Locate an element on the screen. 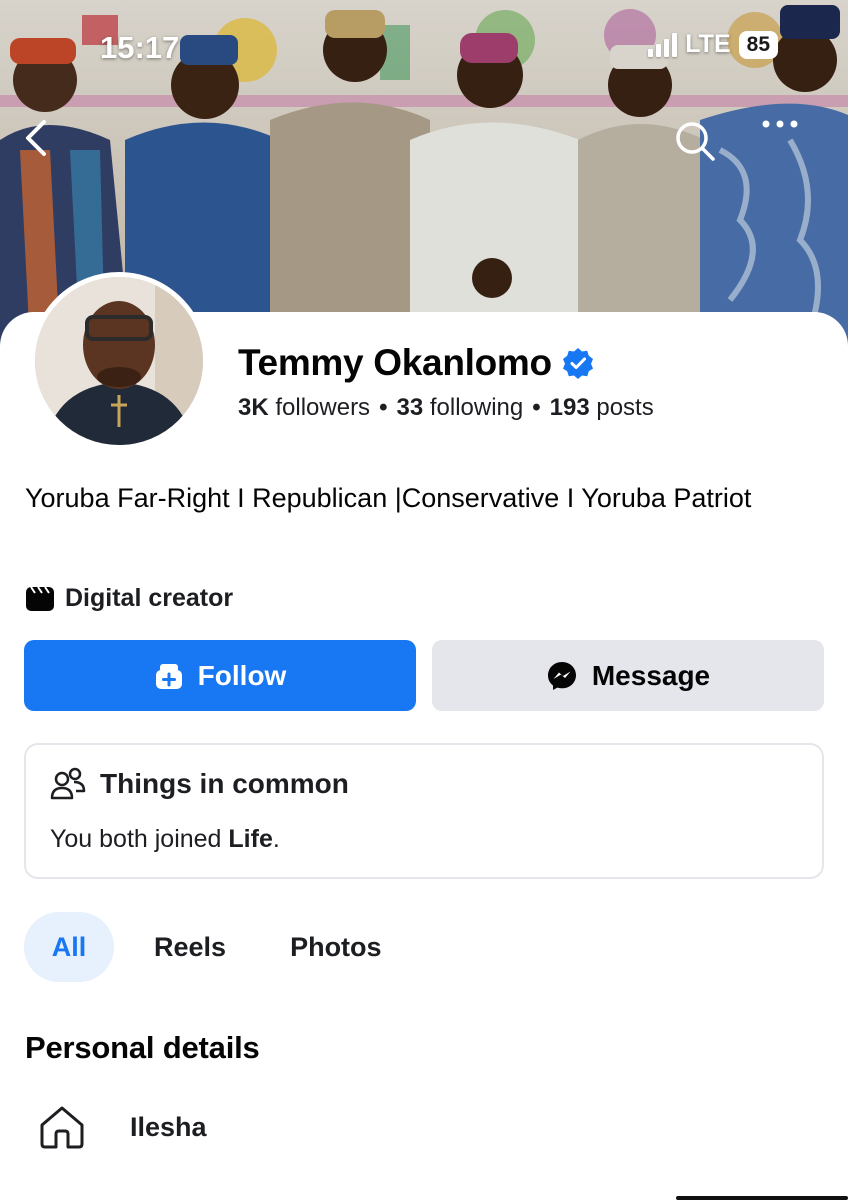  tab-all: All is located at coordinates (69, 947).